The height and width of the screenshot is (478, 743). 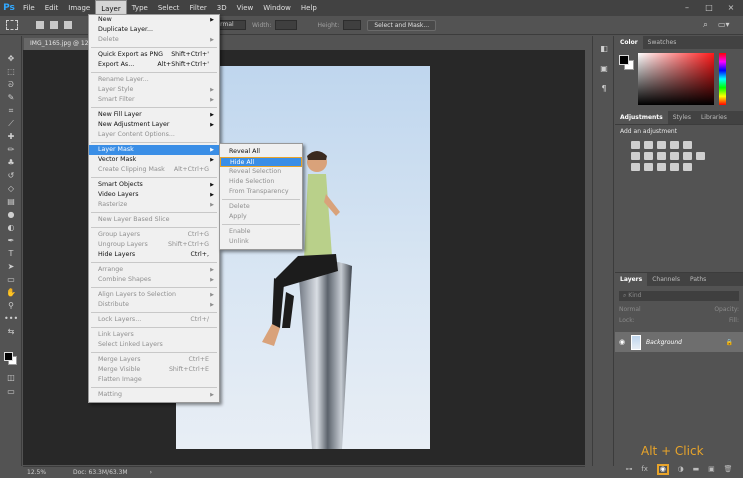 What do you see at coordinates (40, 25) in the screenshot?
I see `new-selection-icon` at bounding box center [40, 25].